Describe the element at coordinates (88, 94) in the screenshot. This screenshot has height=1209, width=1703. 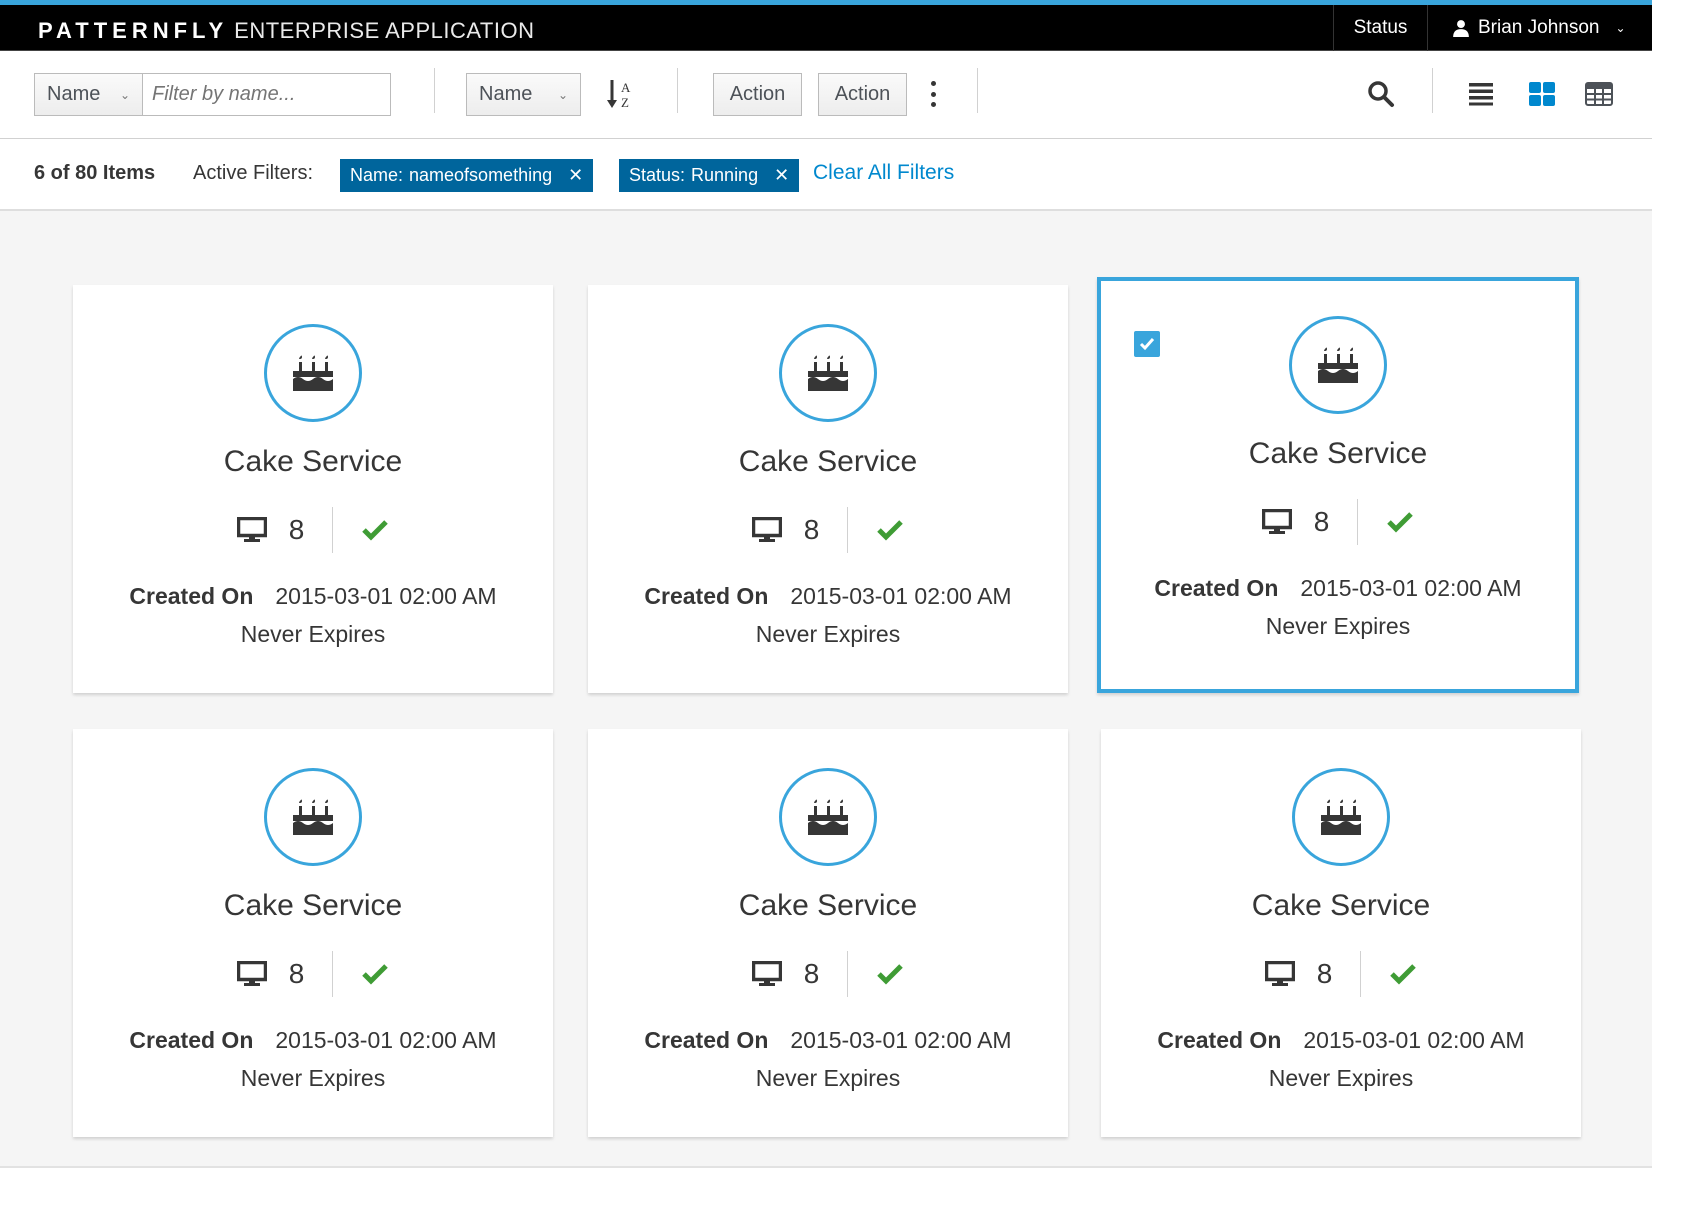
I see `filter-field-dropdown: Name ⌄` at that location.